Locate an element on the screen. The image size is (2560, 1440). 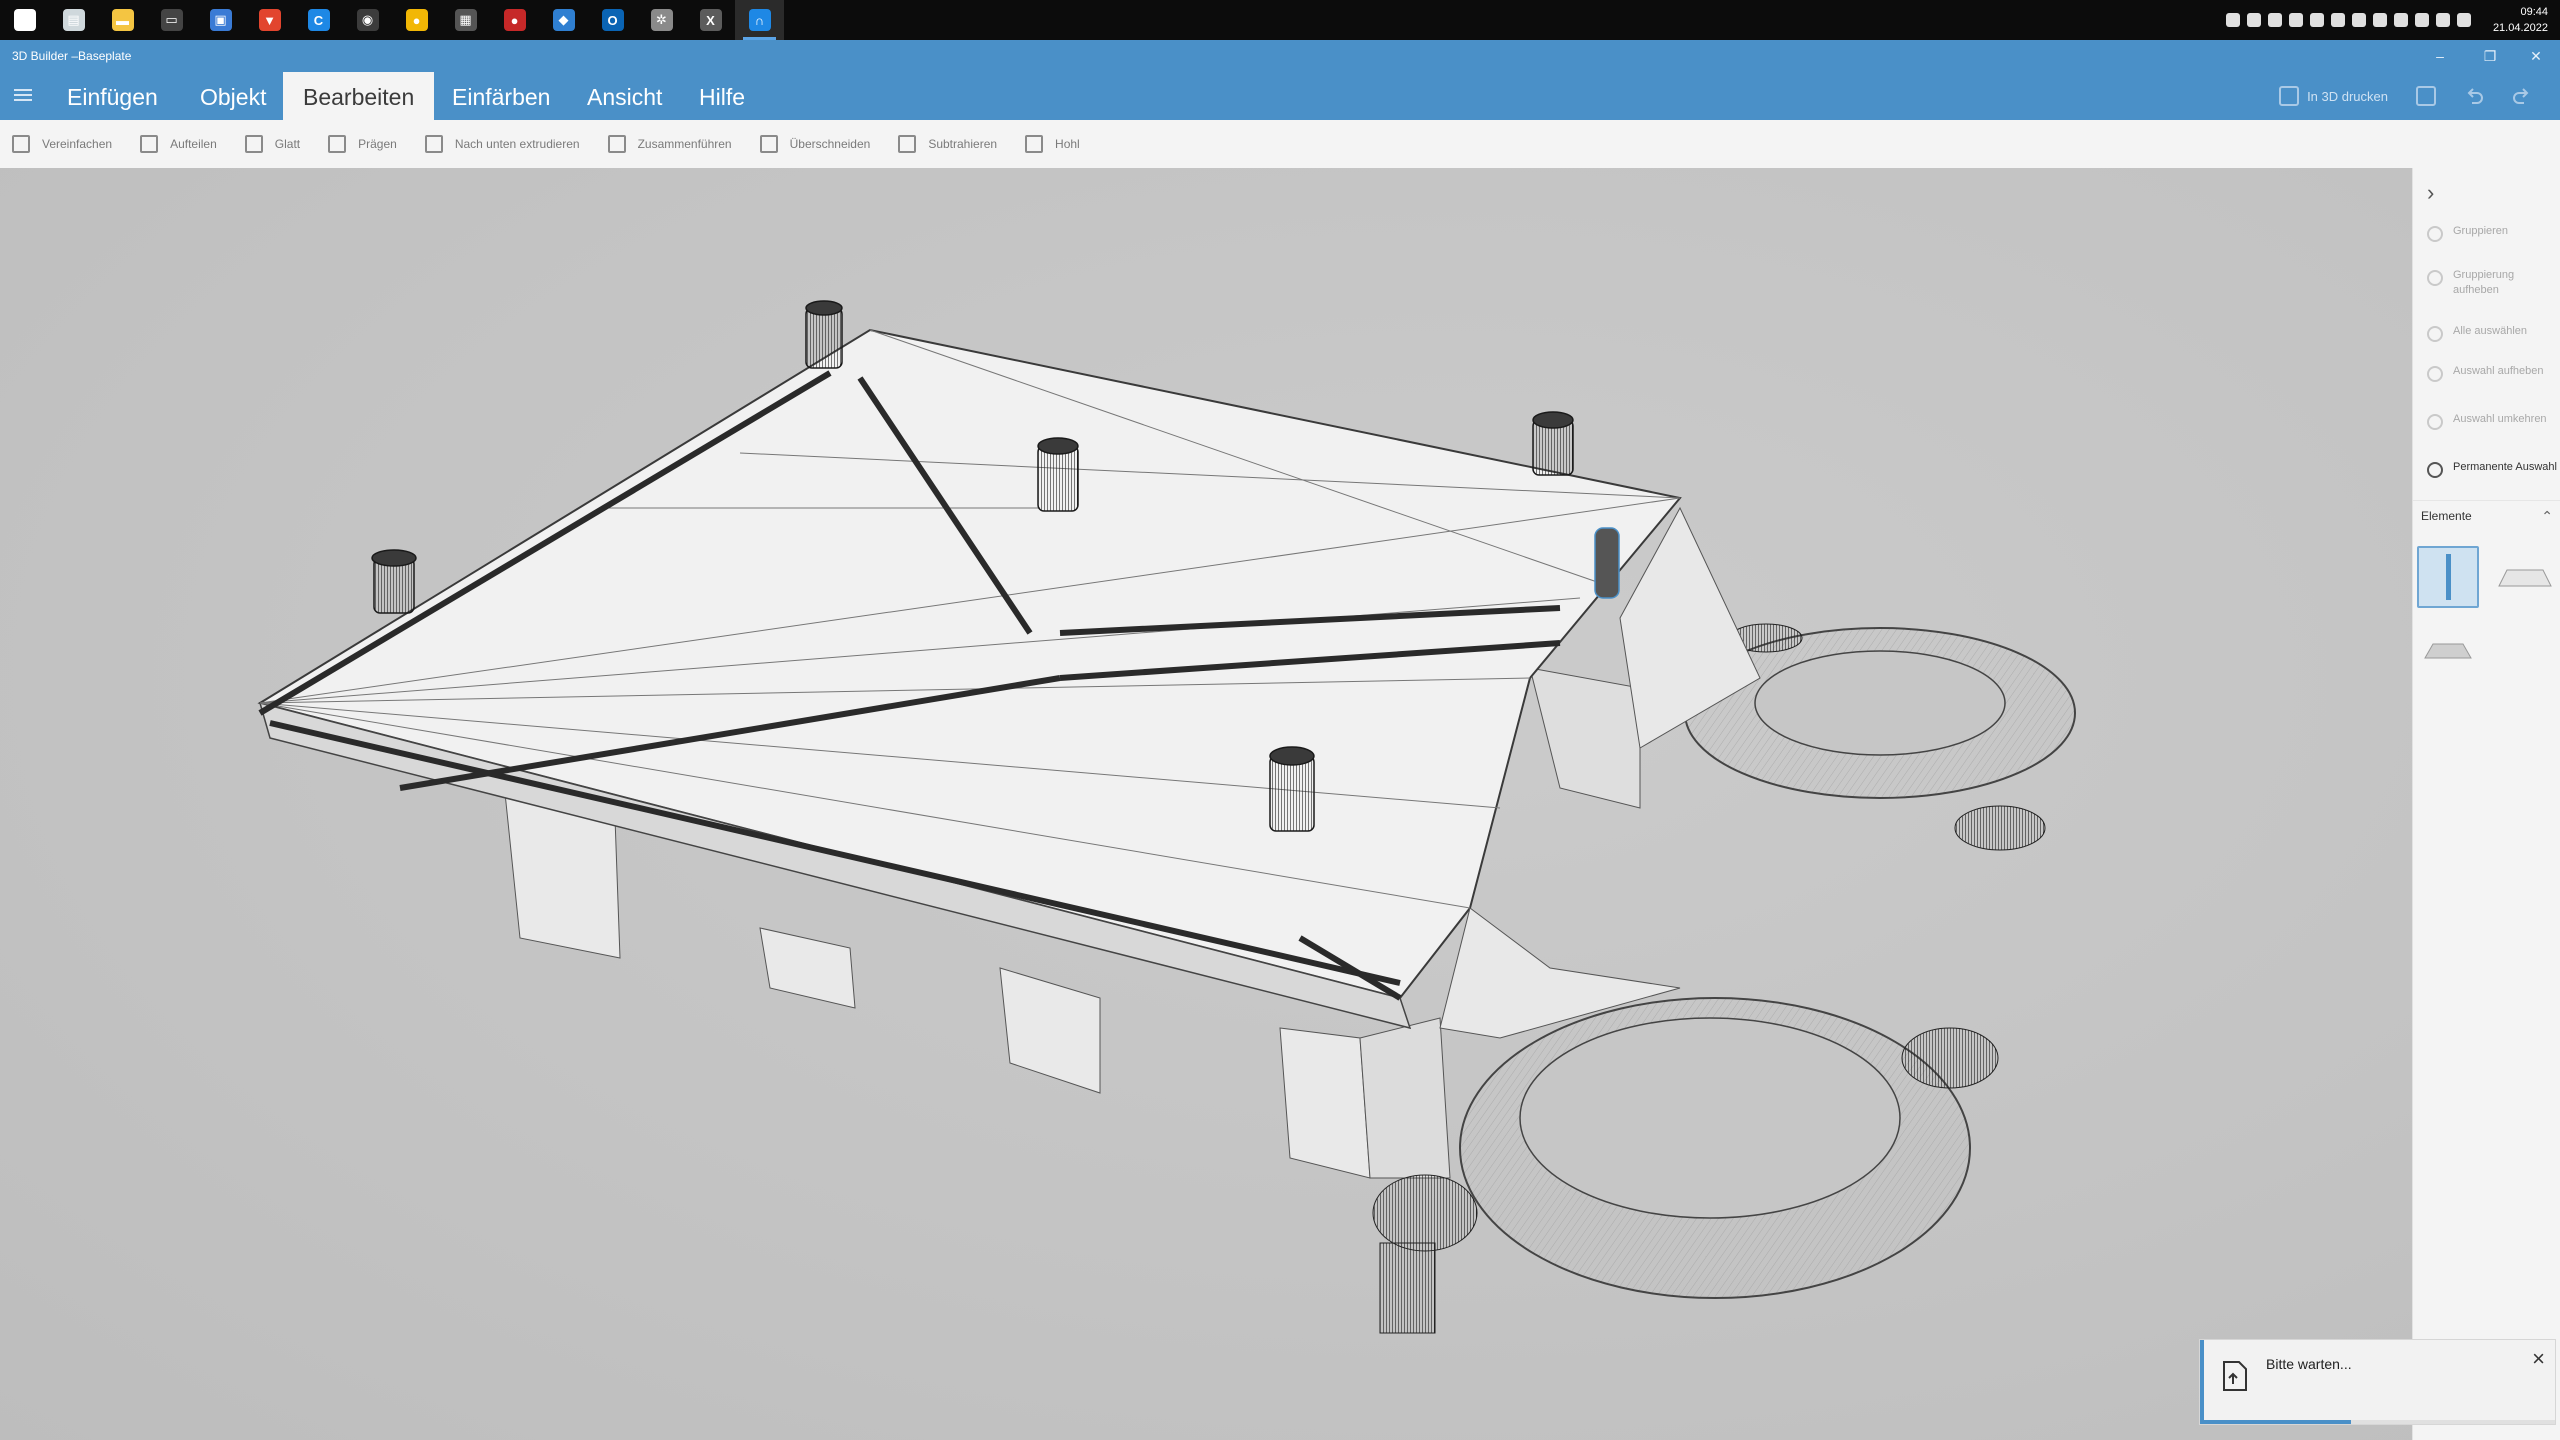
tool-extrude-down: Nach unten extrudieren is located at coordinates (502, 144).